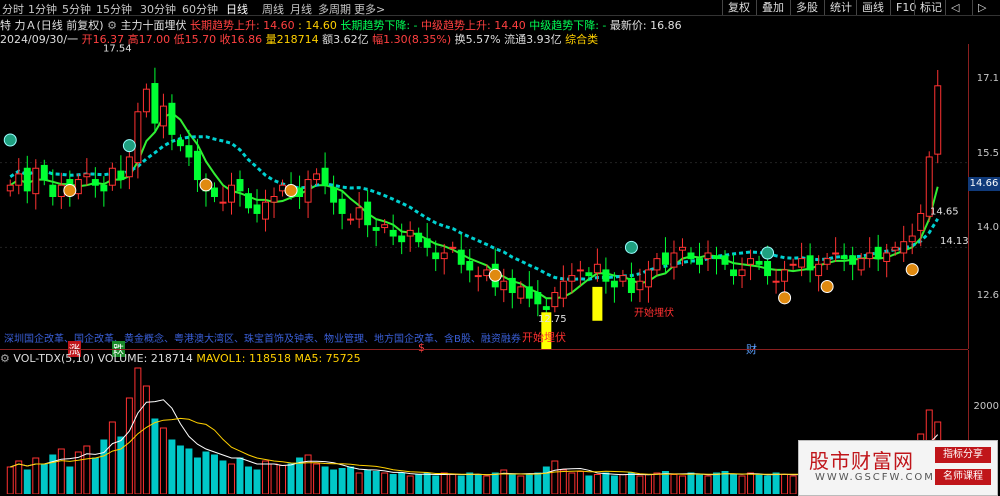 This screenshot has width=1000, height=496. What do you see at coordinates (806, 7) in the screenshot?
I see `toolbar-button-2: 多股` at bounding box center [806, 7].